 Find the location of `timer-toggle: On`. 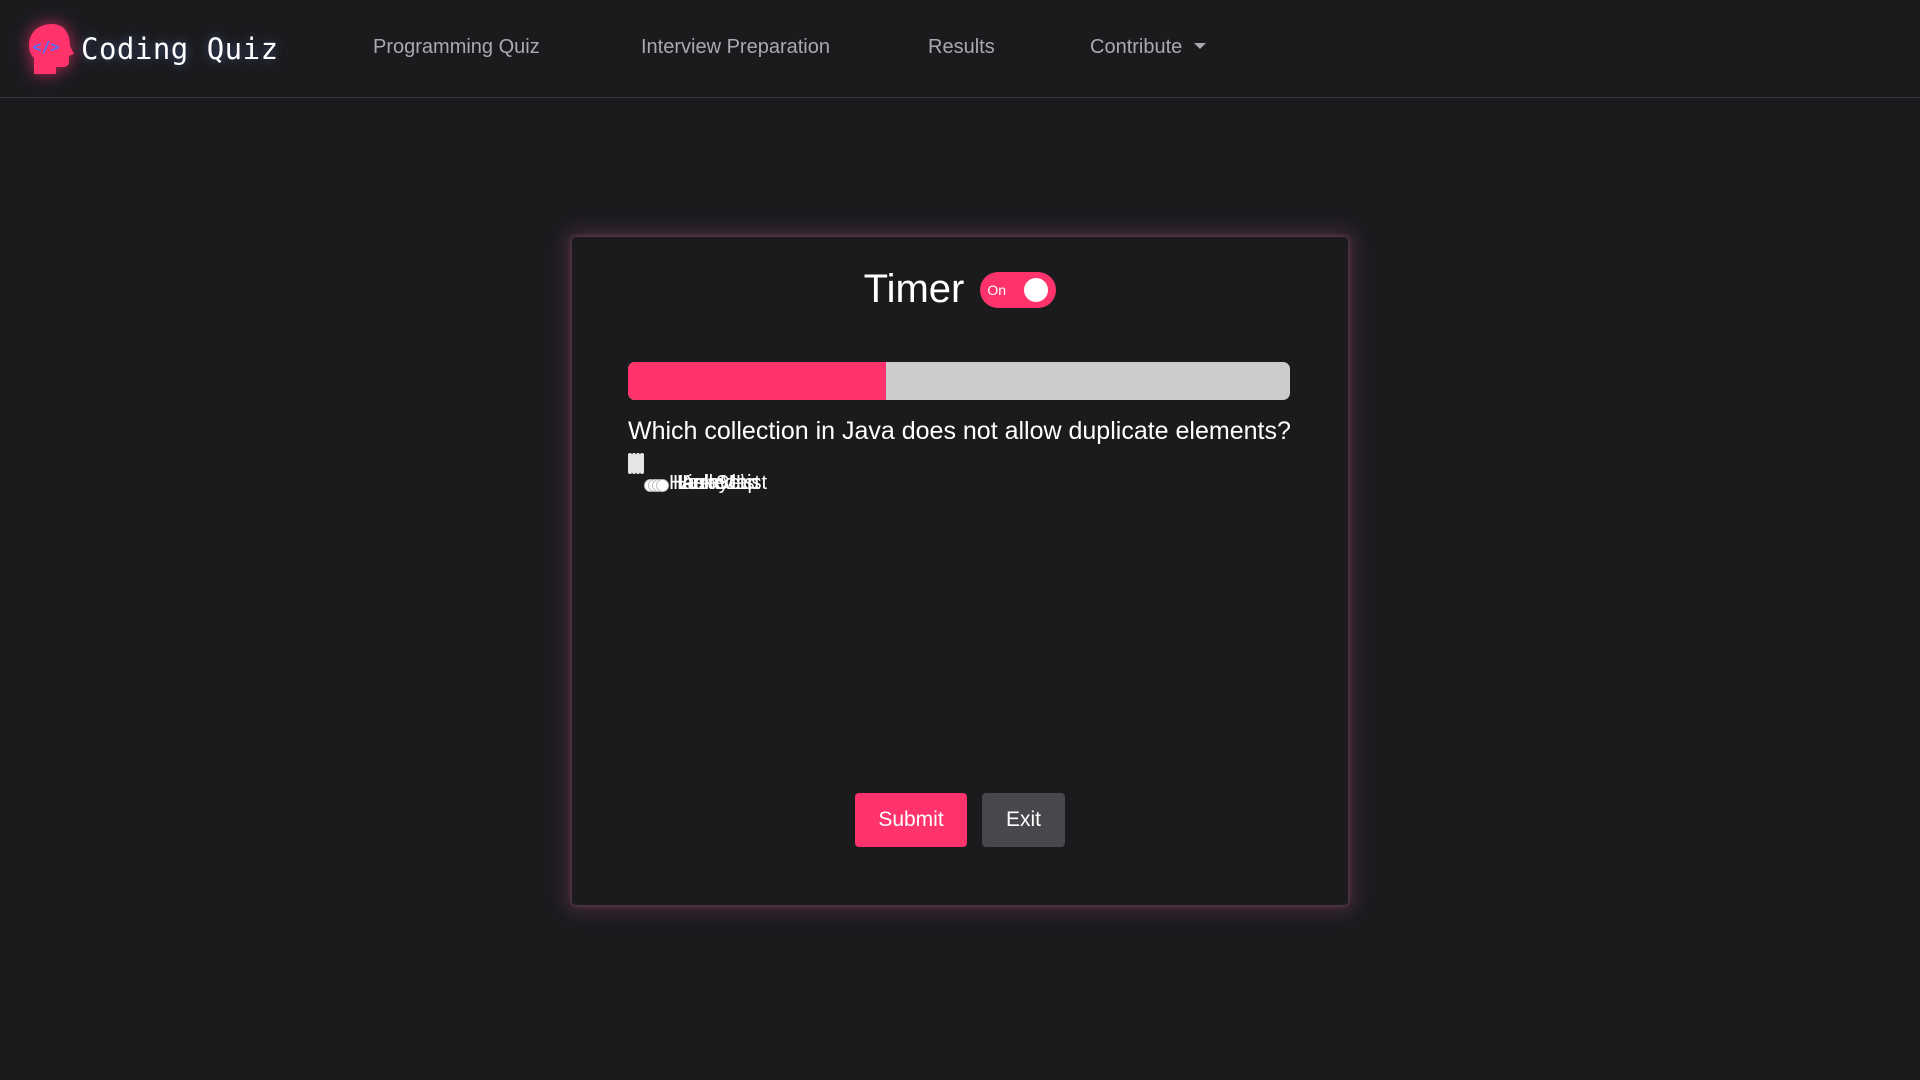

timer-toggle: On is located at coordinates (1018, 289).